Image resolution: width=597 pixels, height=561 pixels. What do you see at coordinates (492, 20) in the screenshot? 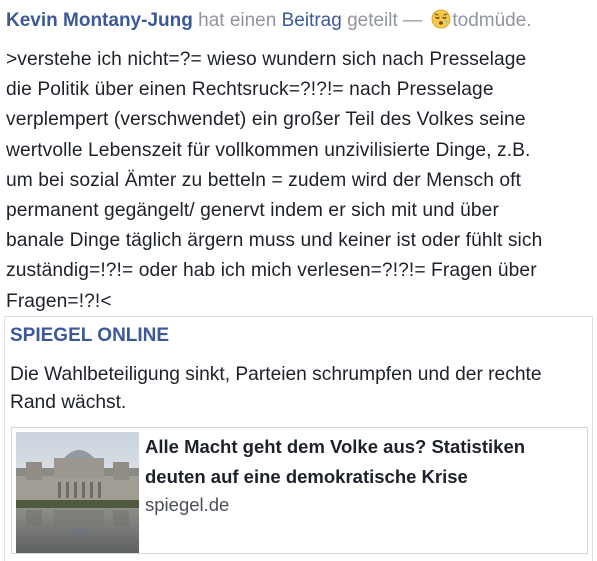
I see `feeling-text: todmüde.` at bounding box center [492, 20].